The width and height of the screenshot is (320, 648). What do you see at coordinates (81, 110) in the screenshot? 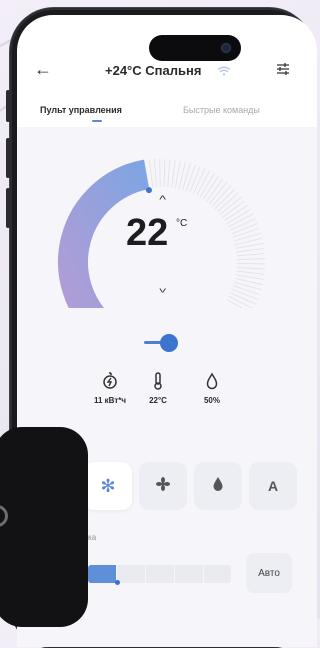
I see `tab-remote-control: Пульт управления` at bounding box center [81, 110].